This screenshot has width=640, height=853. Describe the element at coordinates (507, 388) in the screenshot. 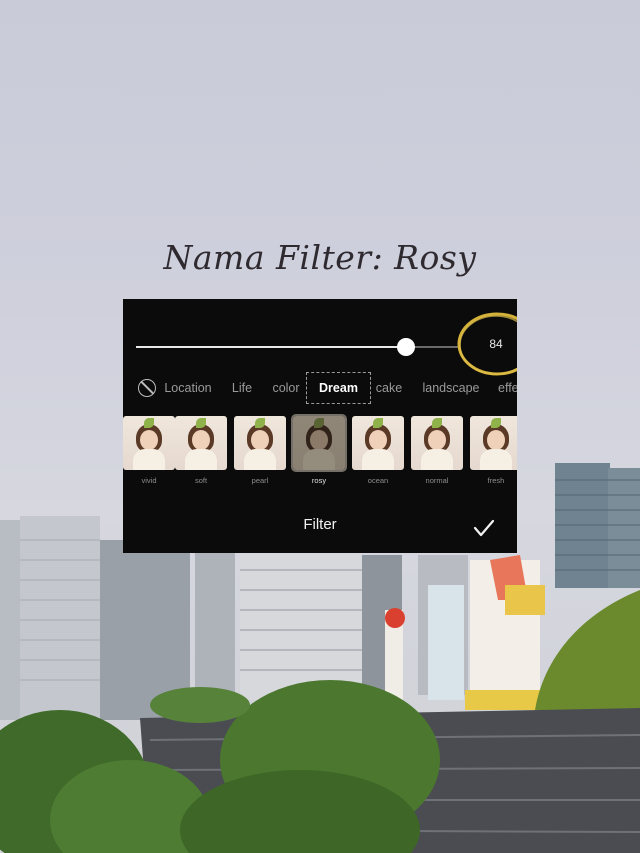

I see `tab-effect: effe` at that location.